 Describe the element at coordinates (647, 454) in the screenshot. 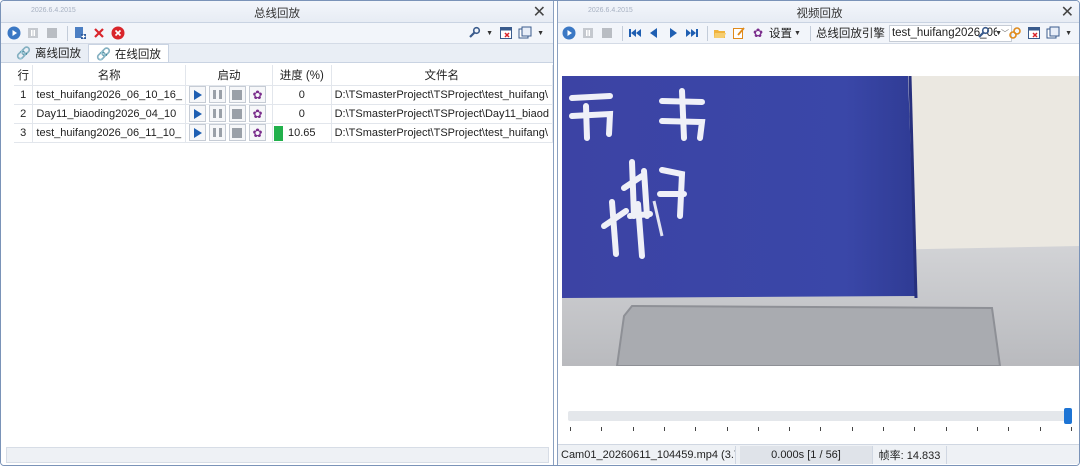

I see `status-file: Cam01_20260611_104459.mp4 (3.775s)` at that location.